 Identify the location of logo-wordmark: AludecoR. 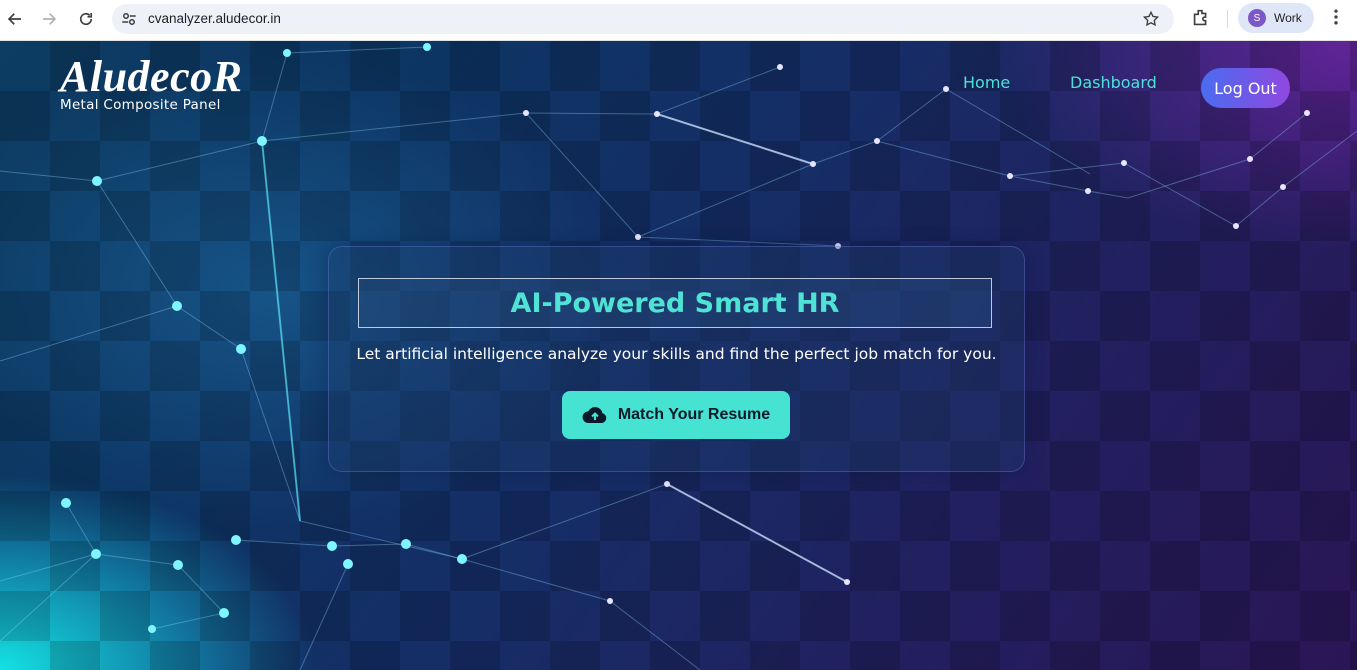
(151, 76).